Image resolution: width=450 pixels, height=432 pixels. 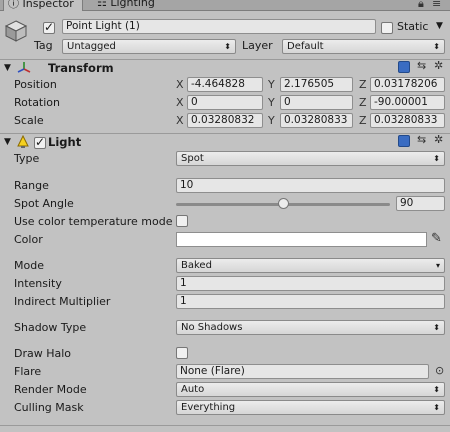 What do you see at coordinates (91, 46) in the screenshot?
I see `tag-value: Untagged` at bounding box center [91, 46].